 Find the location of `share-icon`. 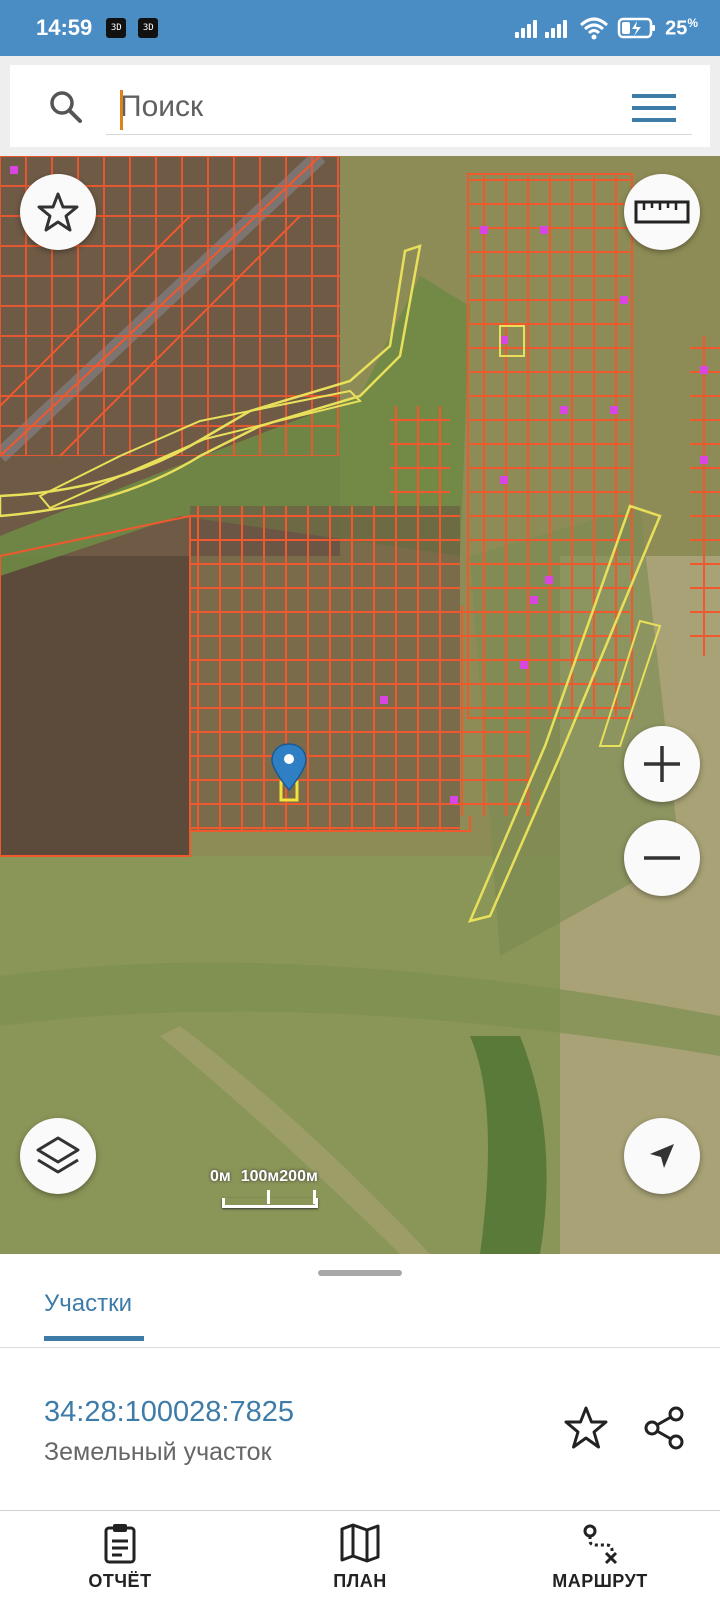

share-icon is located at coordinates (664, 1428).